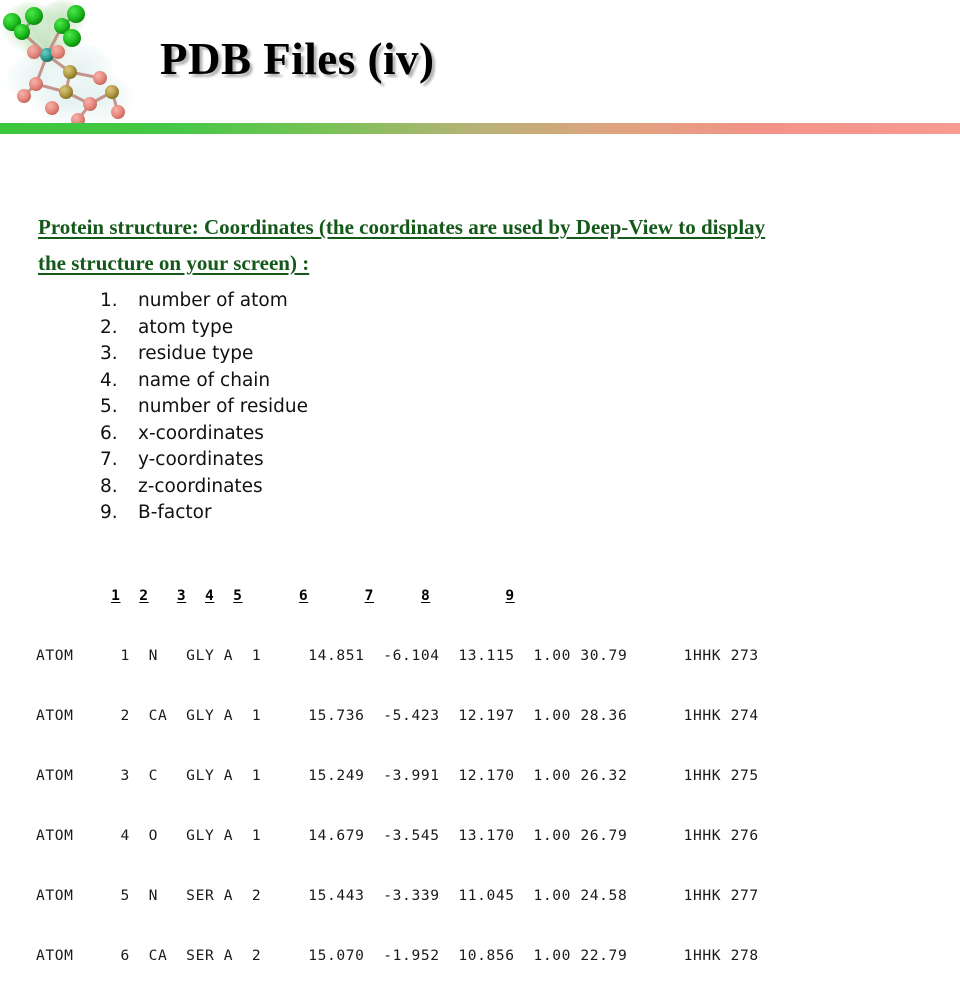 Image resolution: width=960 pixels, height=986 pixels. Describe the element at coordinates (480, 128) in the screenshot. I see `header-divider-bar` at that location.